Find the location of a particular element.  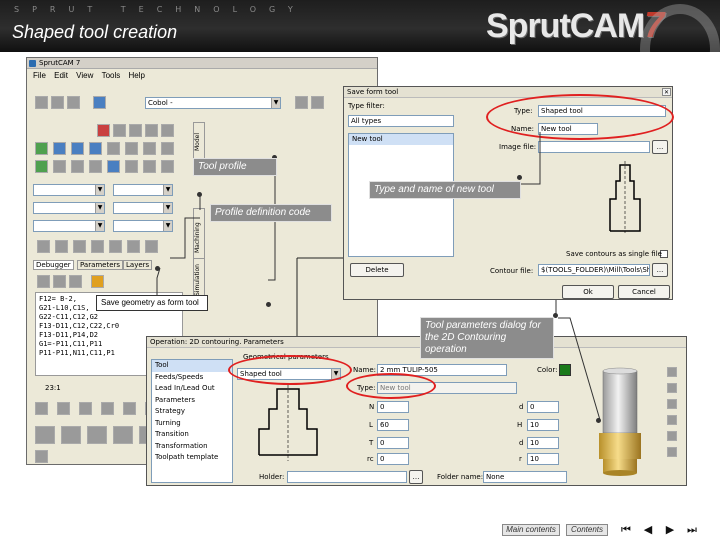

open-file-icon is located at coordinates (57, 102).